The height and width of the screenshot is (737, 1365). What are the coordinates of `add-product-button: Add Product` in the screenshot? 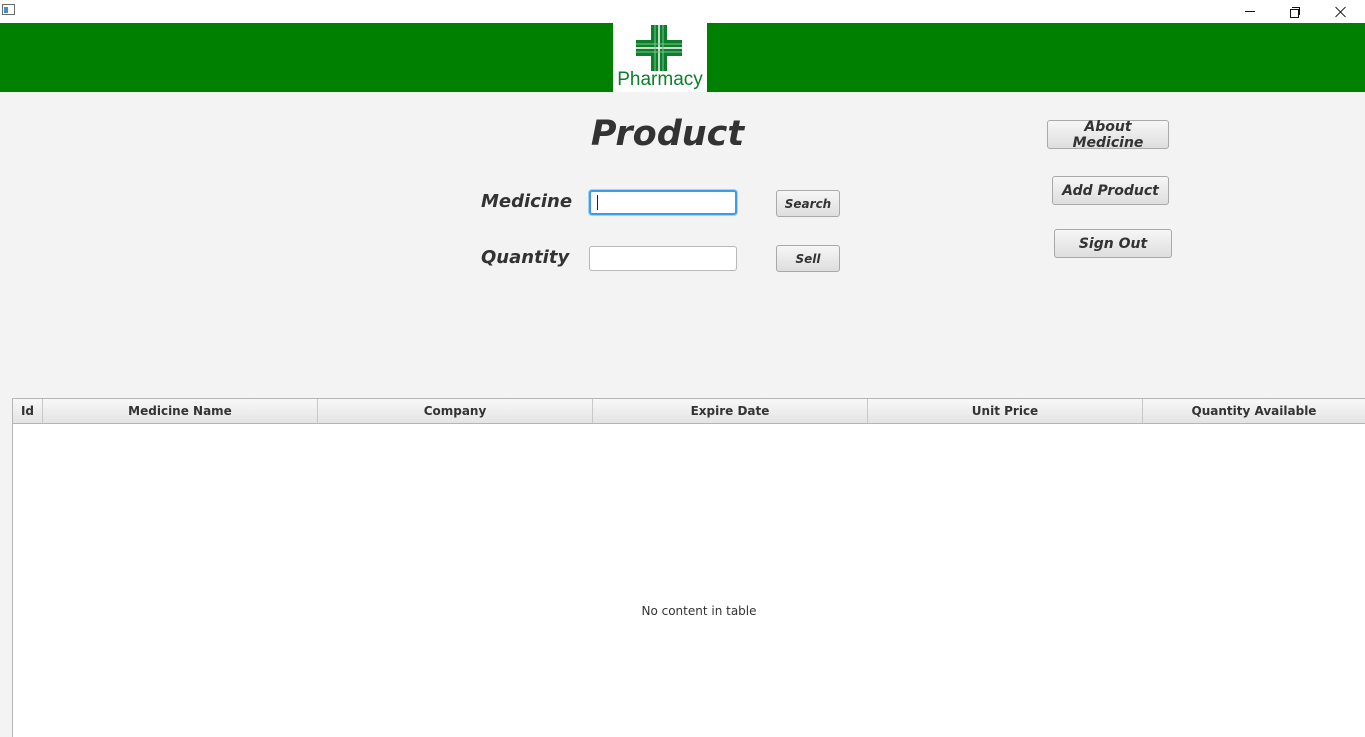 It's located at (1110, 190).